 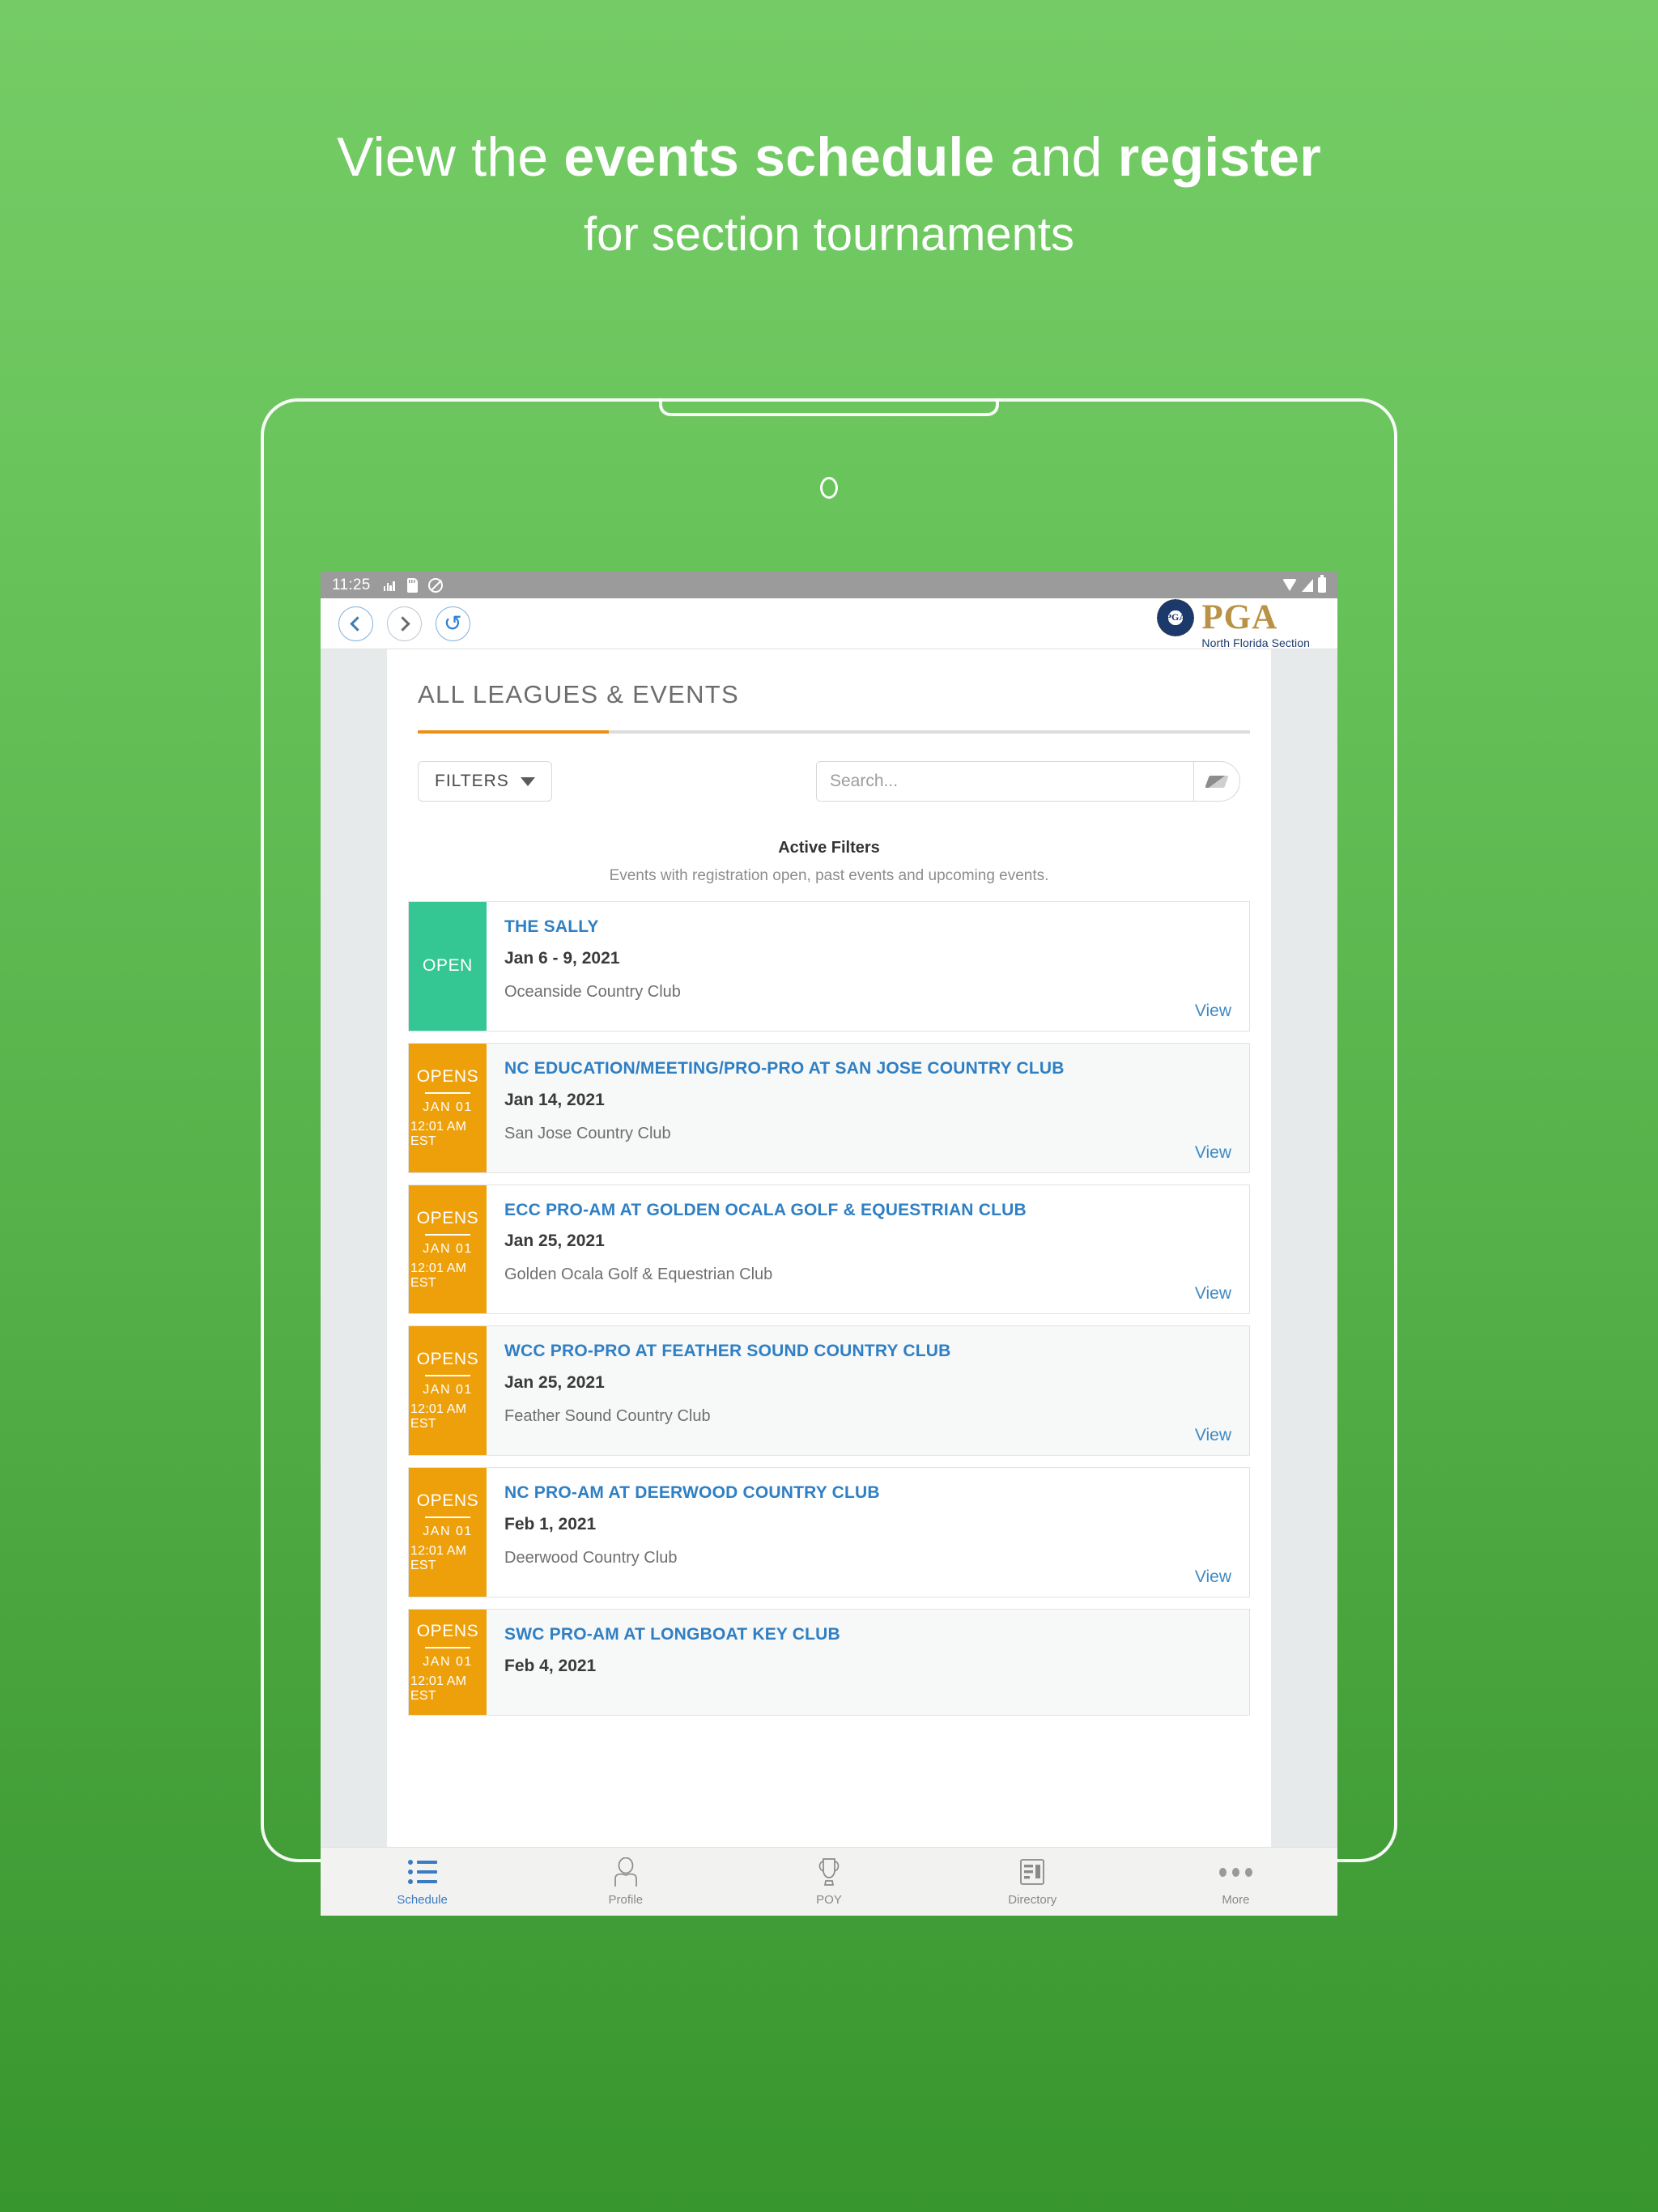 What do you see at coordinates (579, 694) in the screenshot?
I see `page-title: ALL LEAGUES & EVENTS` at bounding box center [579, 694].